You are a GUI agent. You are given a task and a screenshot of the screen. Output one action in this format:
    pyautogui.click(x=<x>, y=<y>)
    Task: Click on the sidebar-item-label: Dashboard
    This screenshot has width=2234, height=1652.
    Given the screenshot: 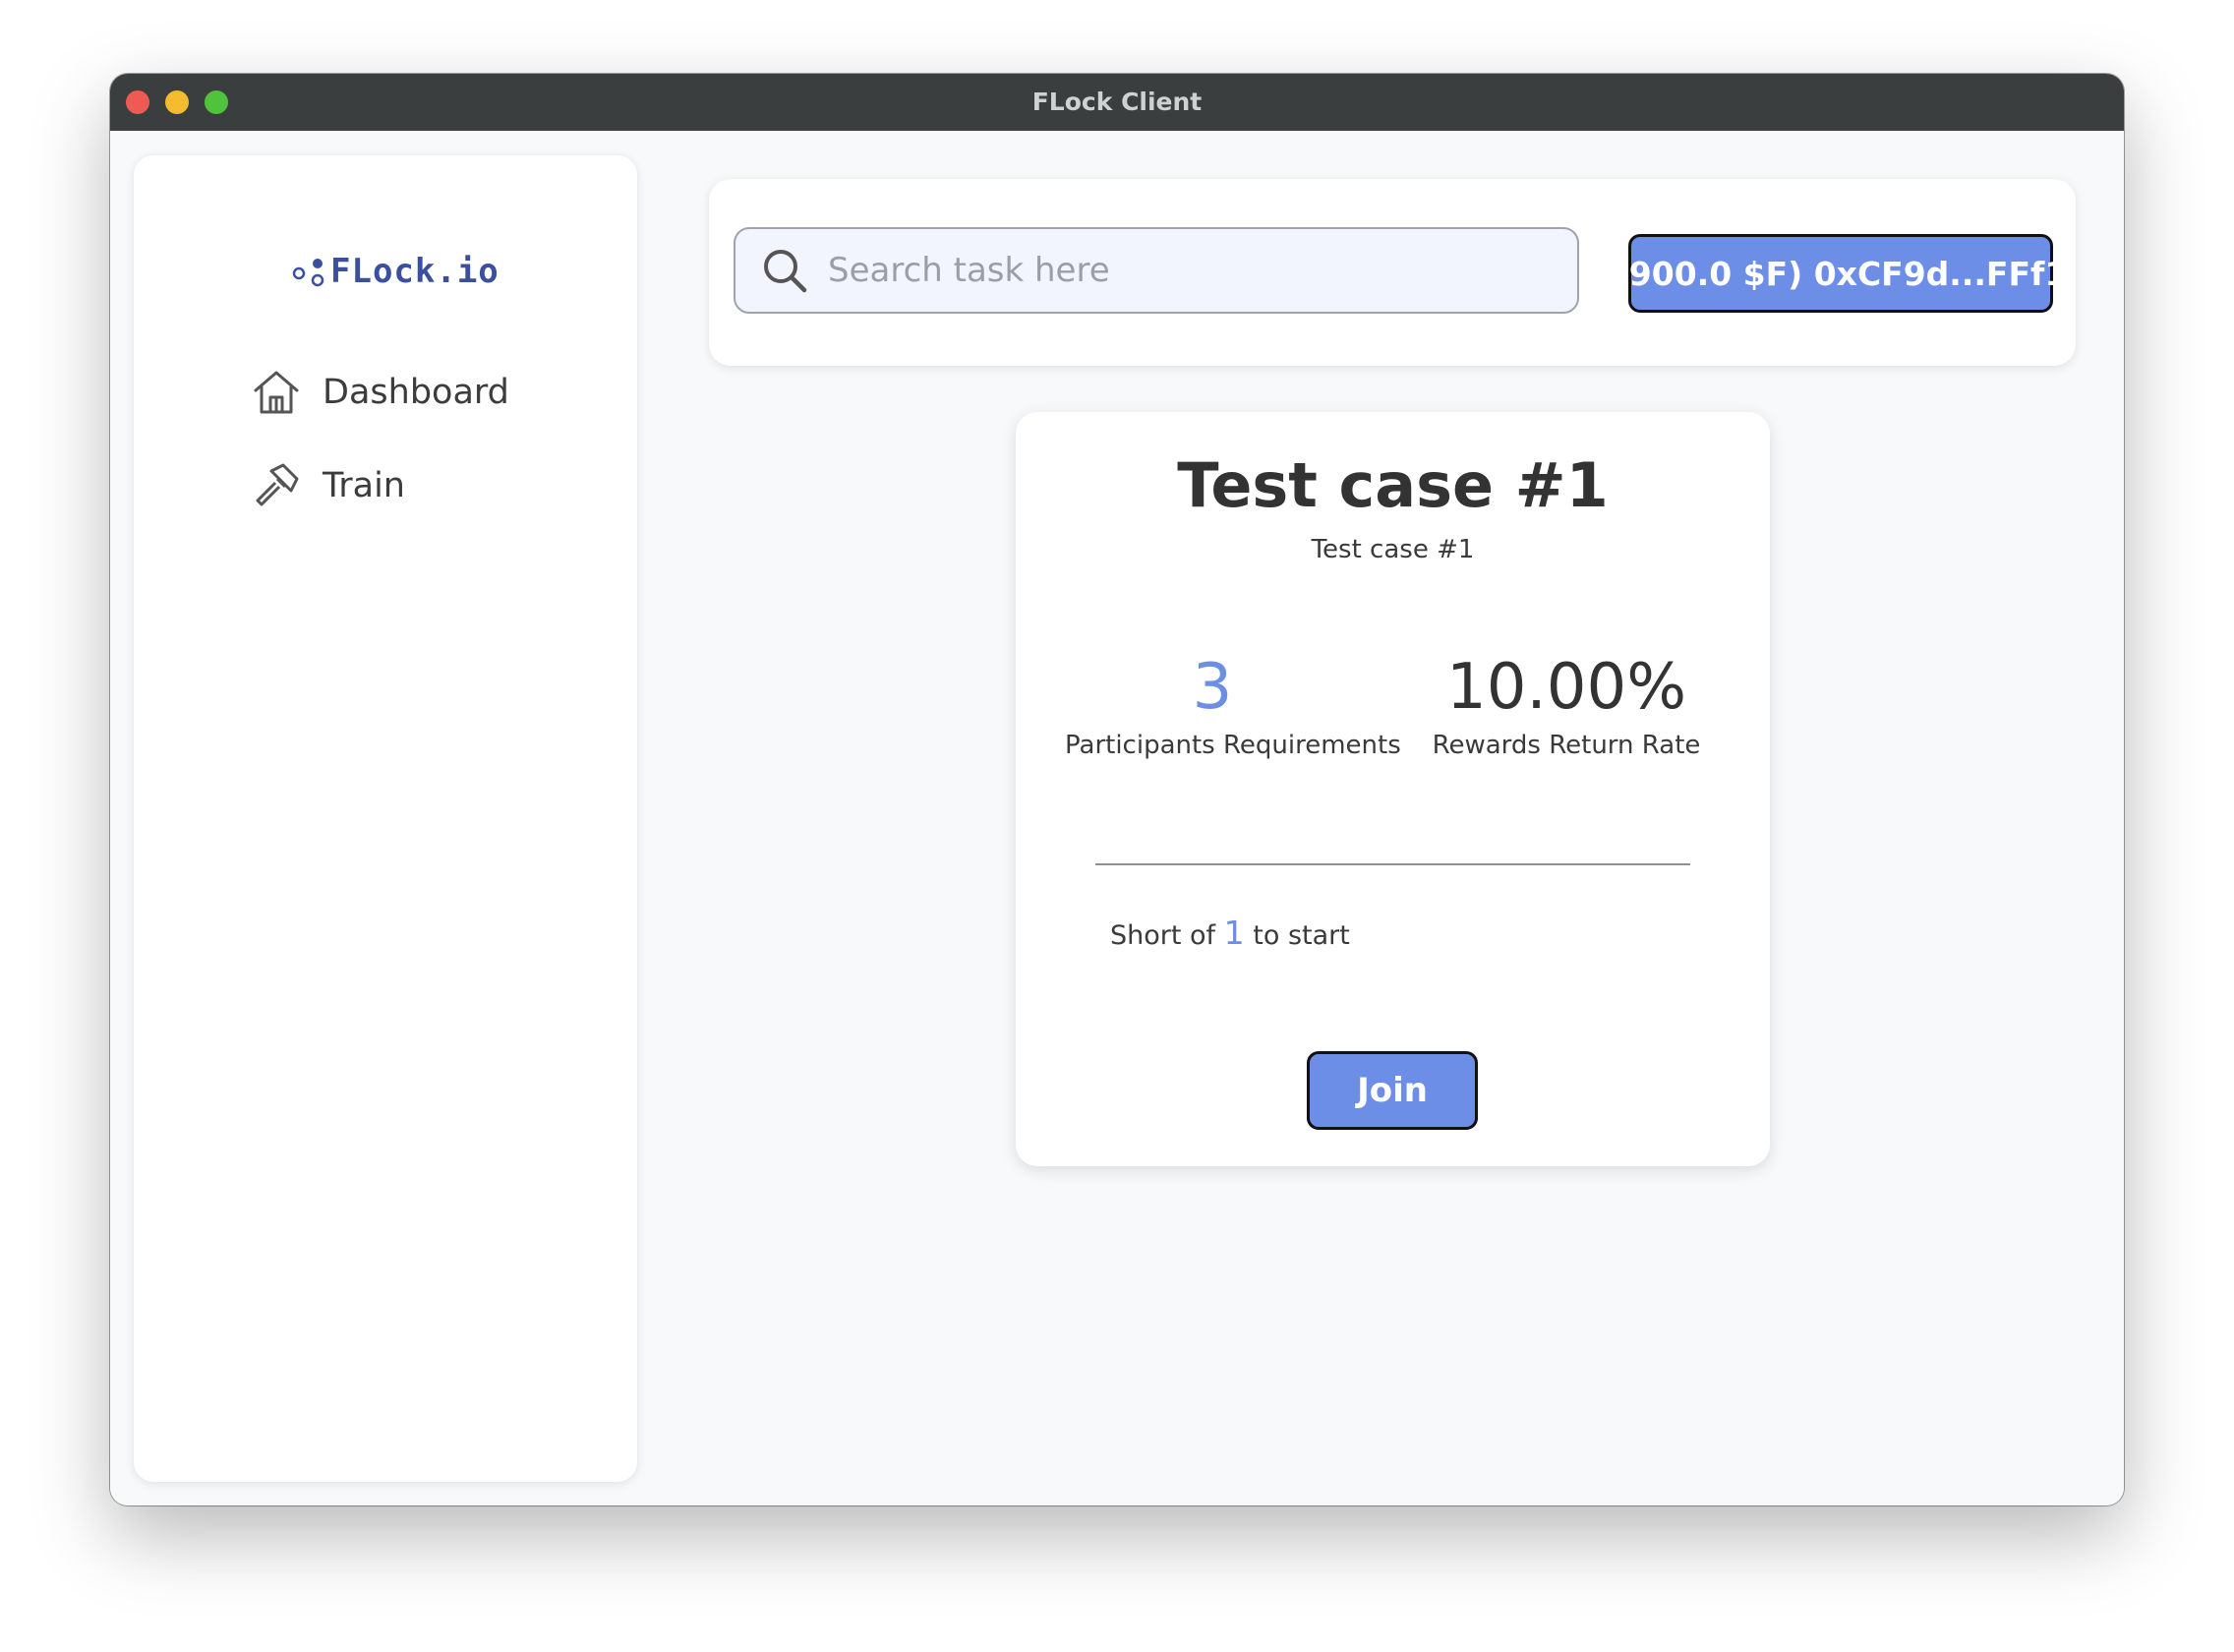 What is the action you would take?
    pyautogui.click(x=416, y=392)
    